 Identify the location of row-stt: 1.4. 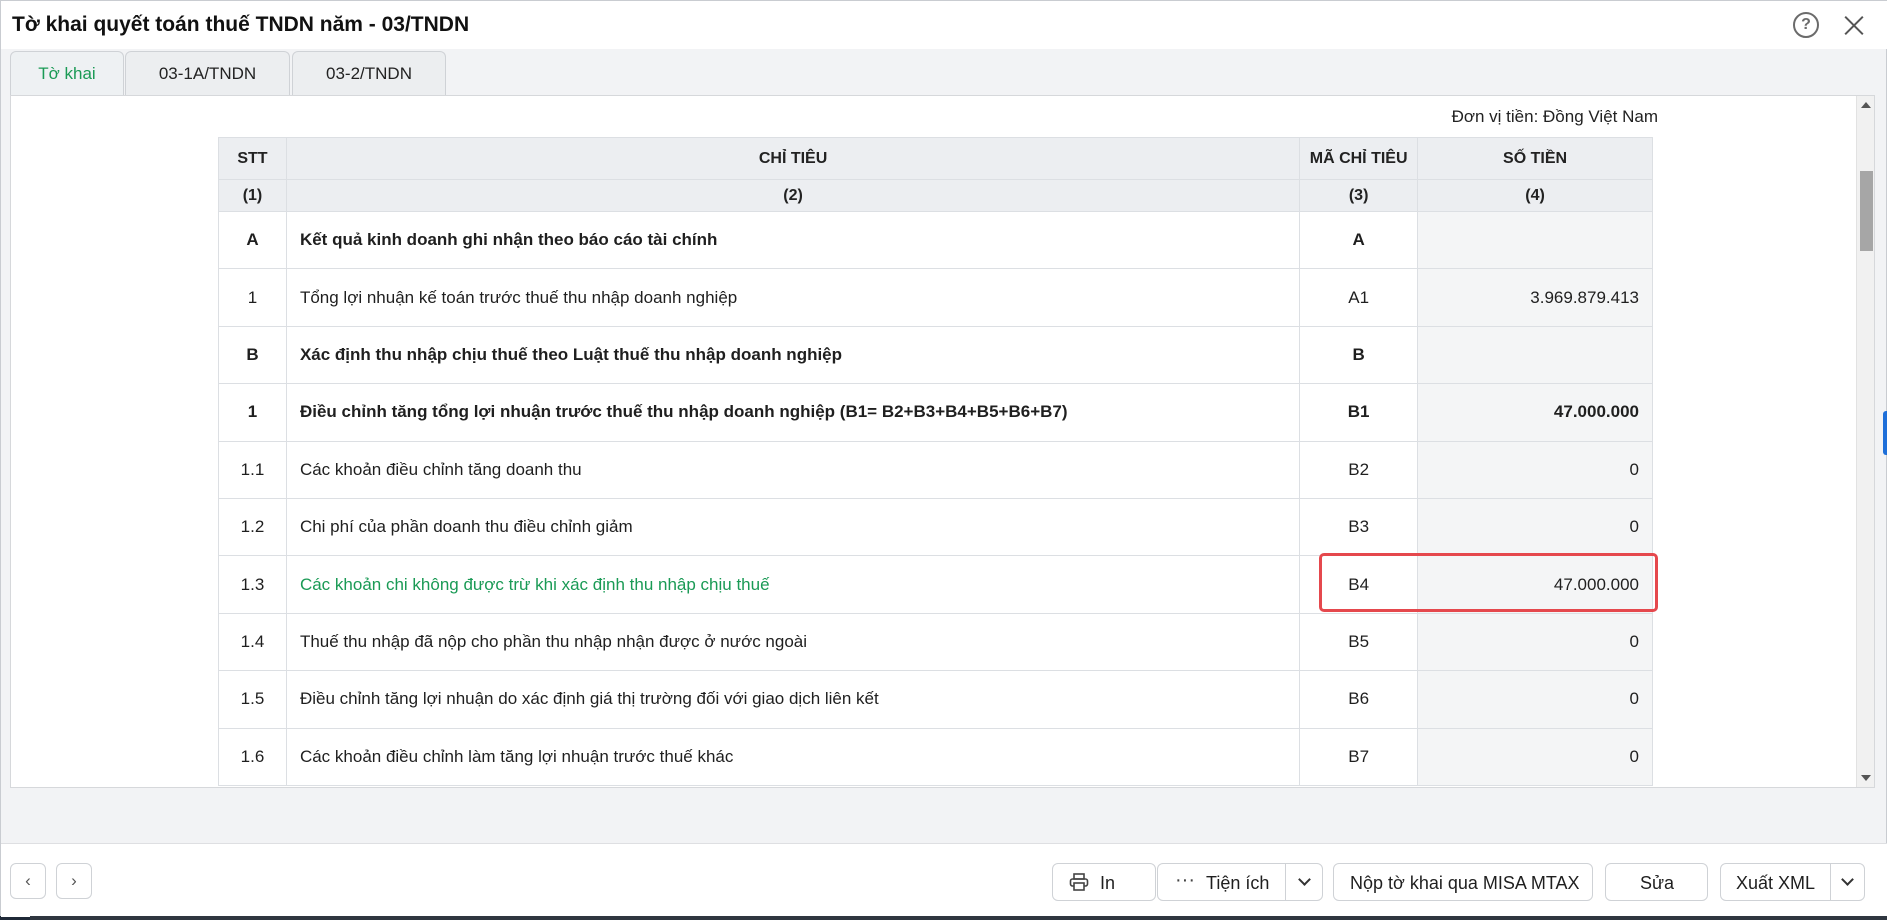
(252, 642).